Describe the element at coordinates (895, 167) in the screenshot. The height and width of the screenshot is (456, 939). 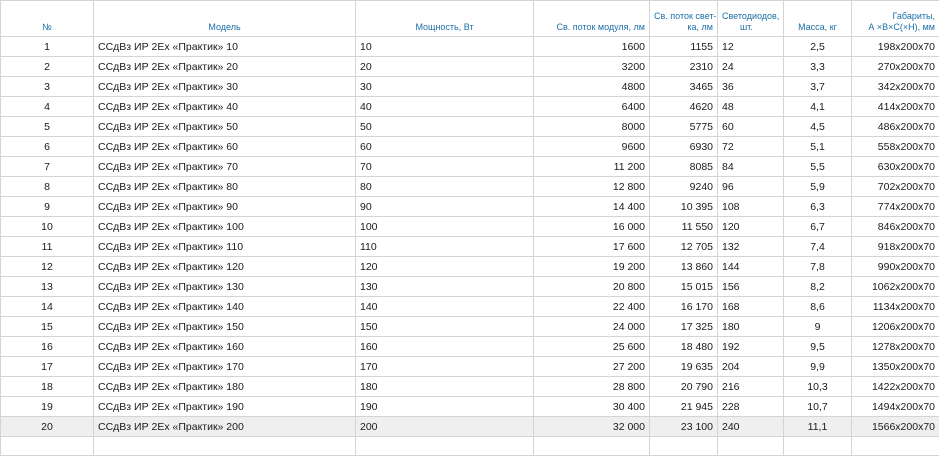
I see `cell-dimensions: 630x200x70` at that location.